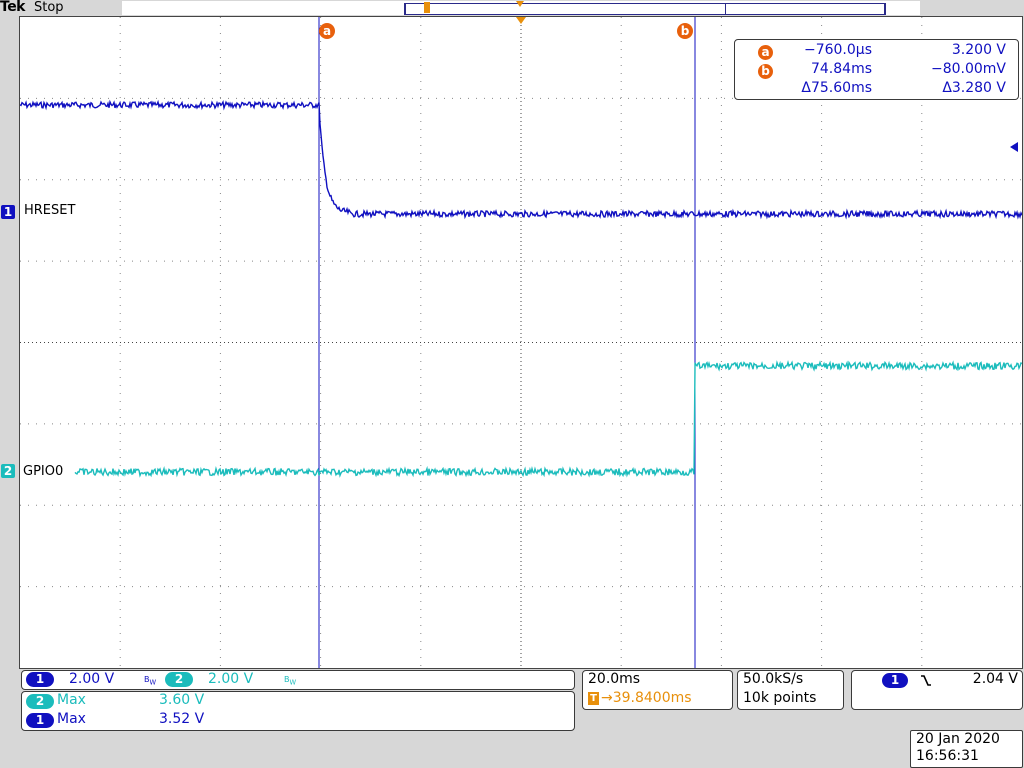 This screenshot has width=1024, height=768. What do you see at coordinates (427, 7) in the screenshot?
I see `trigger-position-icon` at bounding box center [427, 7].